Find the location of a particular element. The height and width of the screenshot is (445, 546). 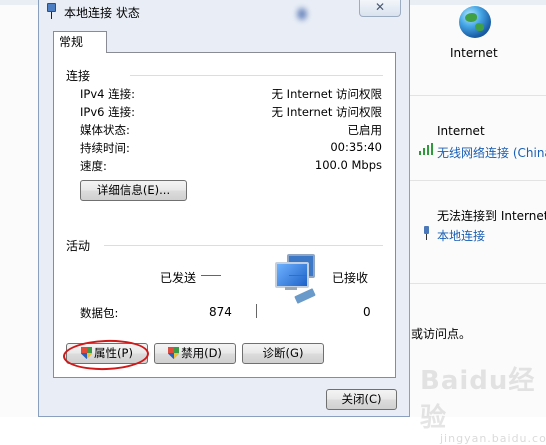

local-connection-link: 本地连接 is located at coordinates (461, 235).